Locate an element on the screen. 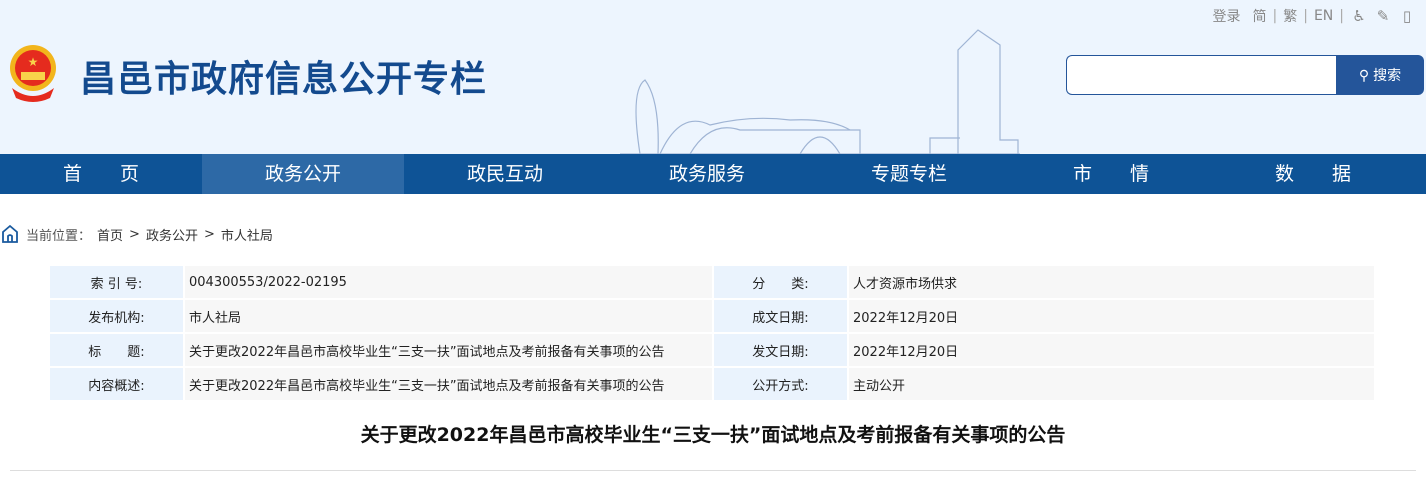 This screenshot has height=485, width=1426. nav-gov-affairs: 政务公开 is located at coordinates (303, 174).